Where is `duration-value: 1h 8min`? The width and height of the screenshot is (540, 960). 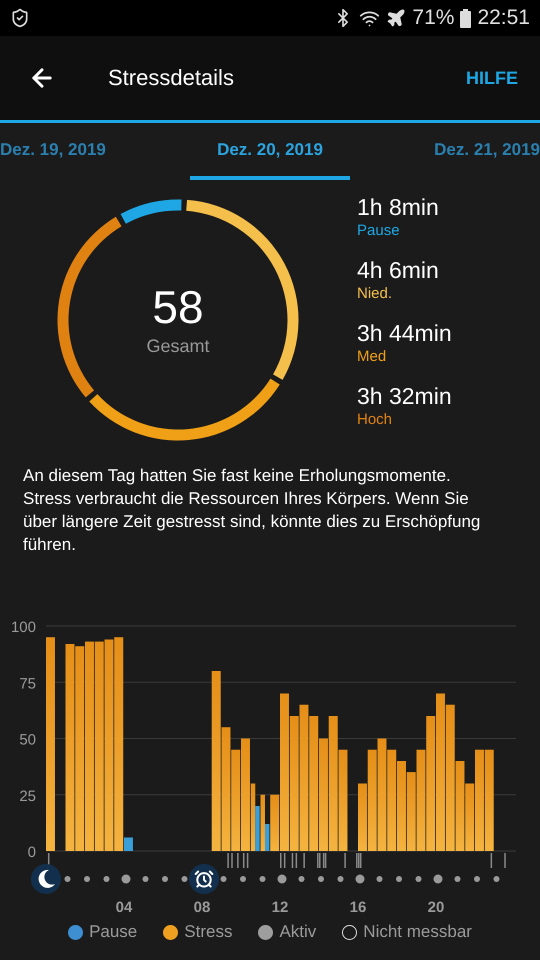
duration-value: 1h 8min is located at coordinates (398, 207).